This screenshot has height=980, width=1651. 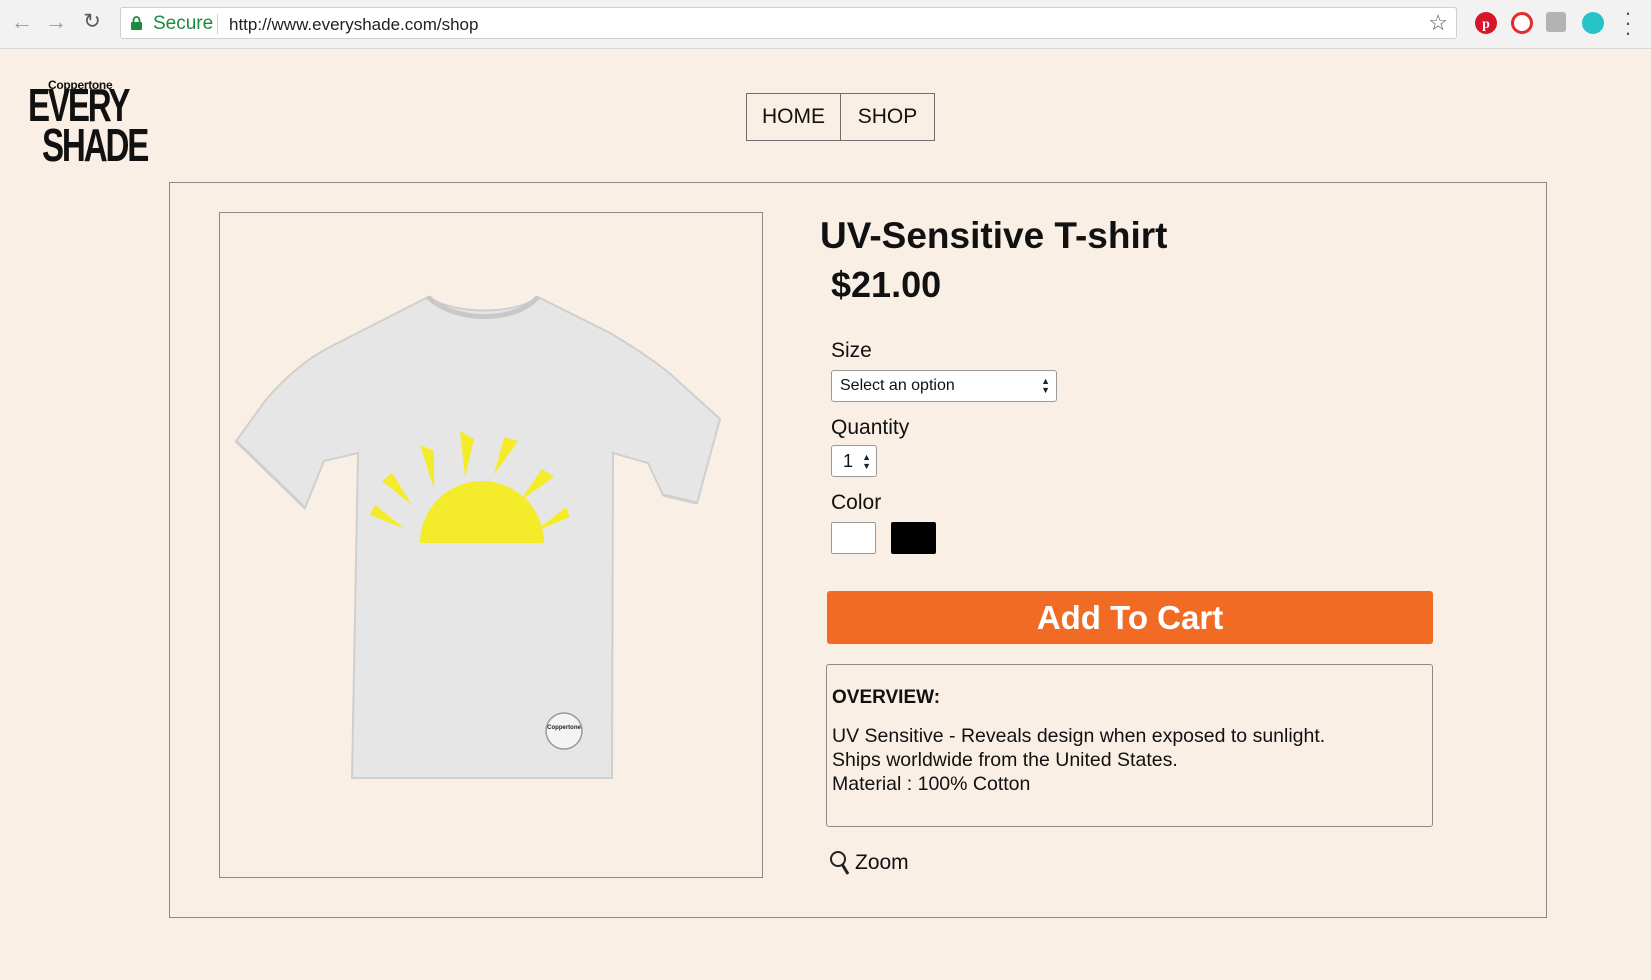 I want to click on size-label: Size, so click(x=851, y=350).